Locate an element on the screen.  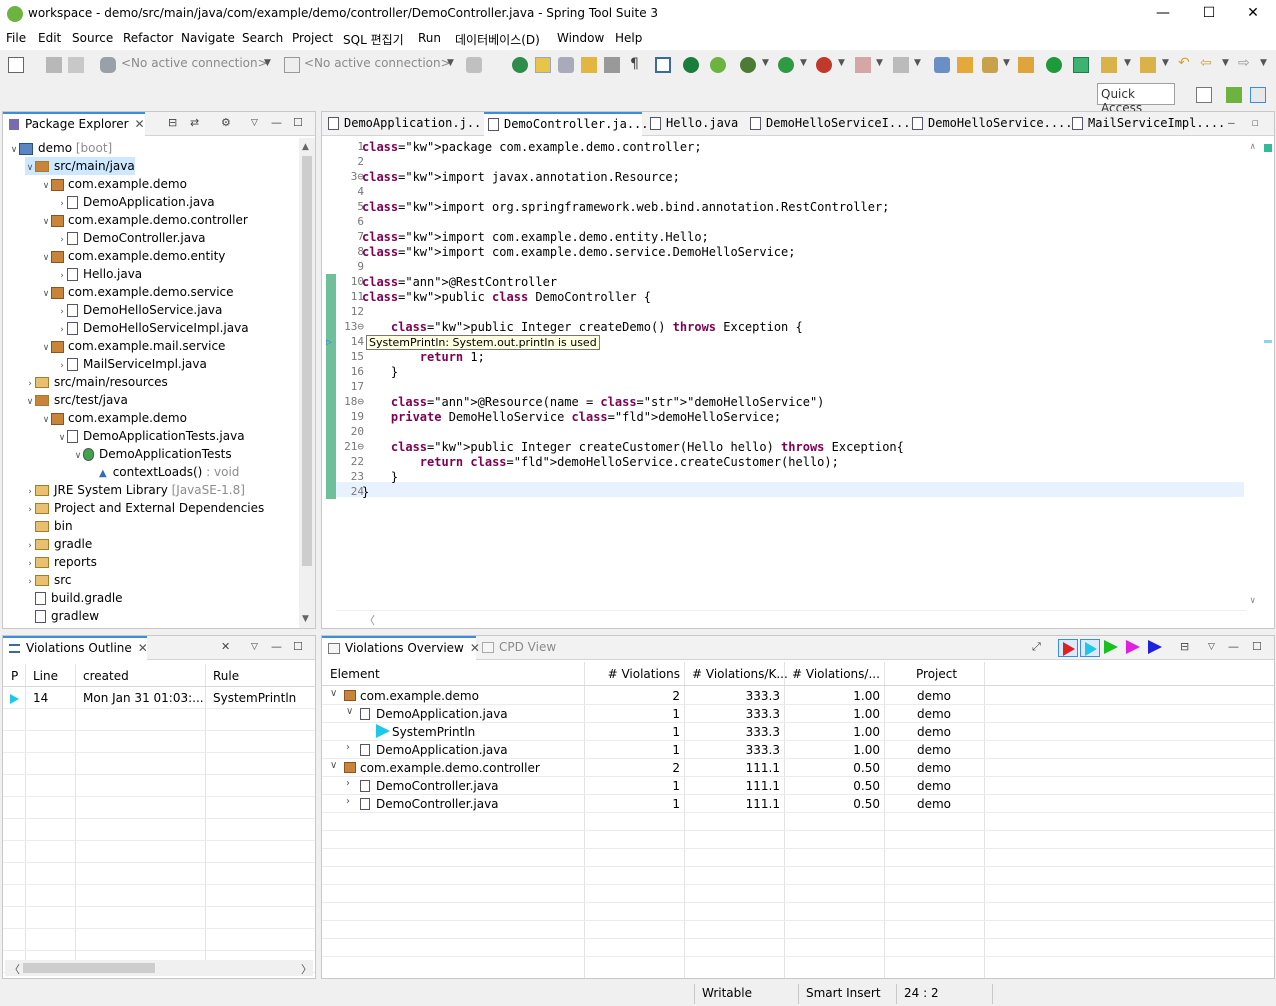
search-tool-icon is located at coordinates (990, 65).